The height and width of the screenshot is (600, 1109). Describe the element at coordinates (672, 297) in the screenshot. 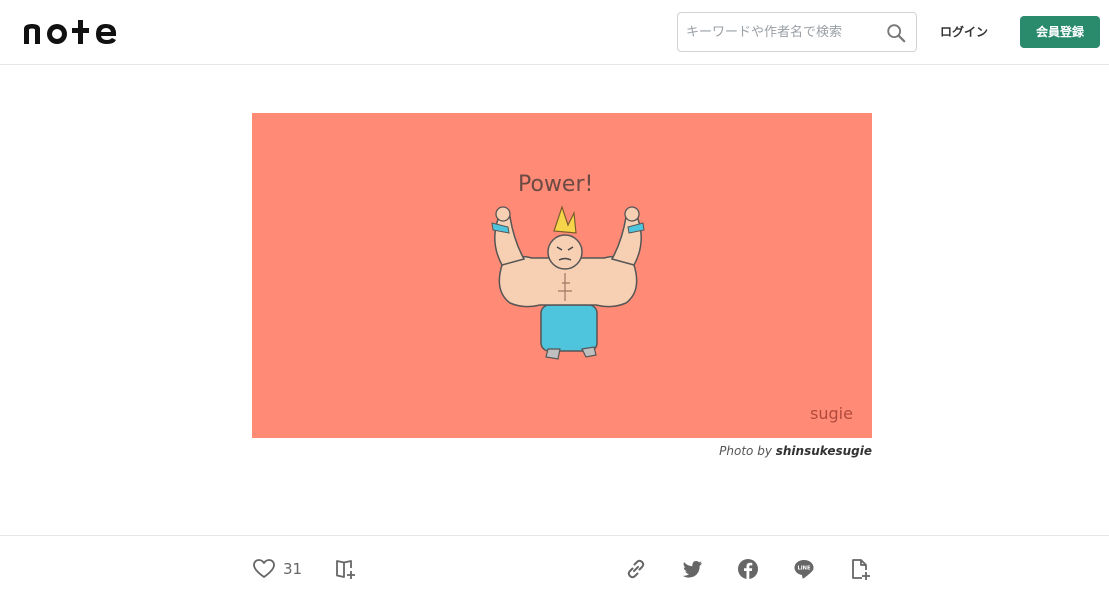

I see `power-illustration: Power! sugie` at that location.